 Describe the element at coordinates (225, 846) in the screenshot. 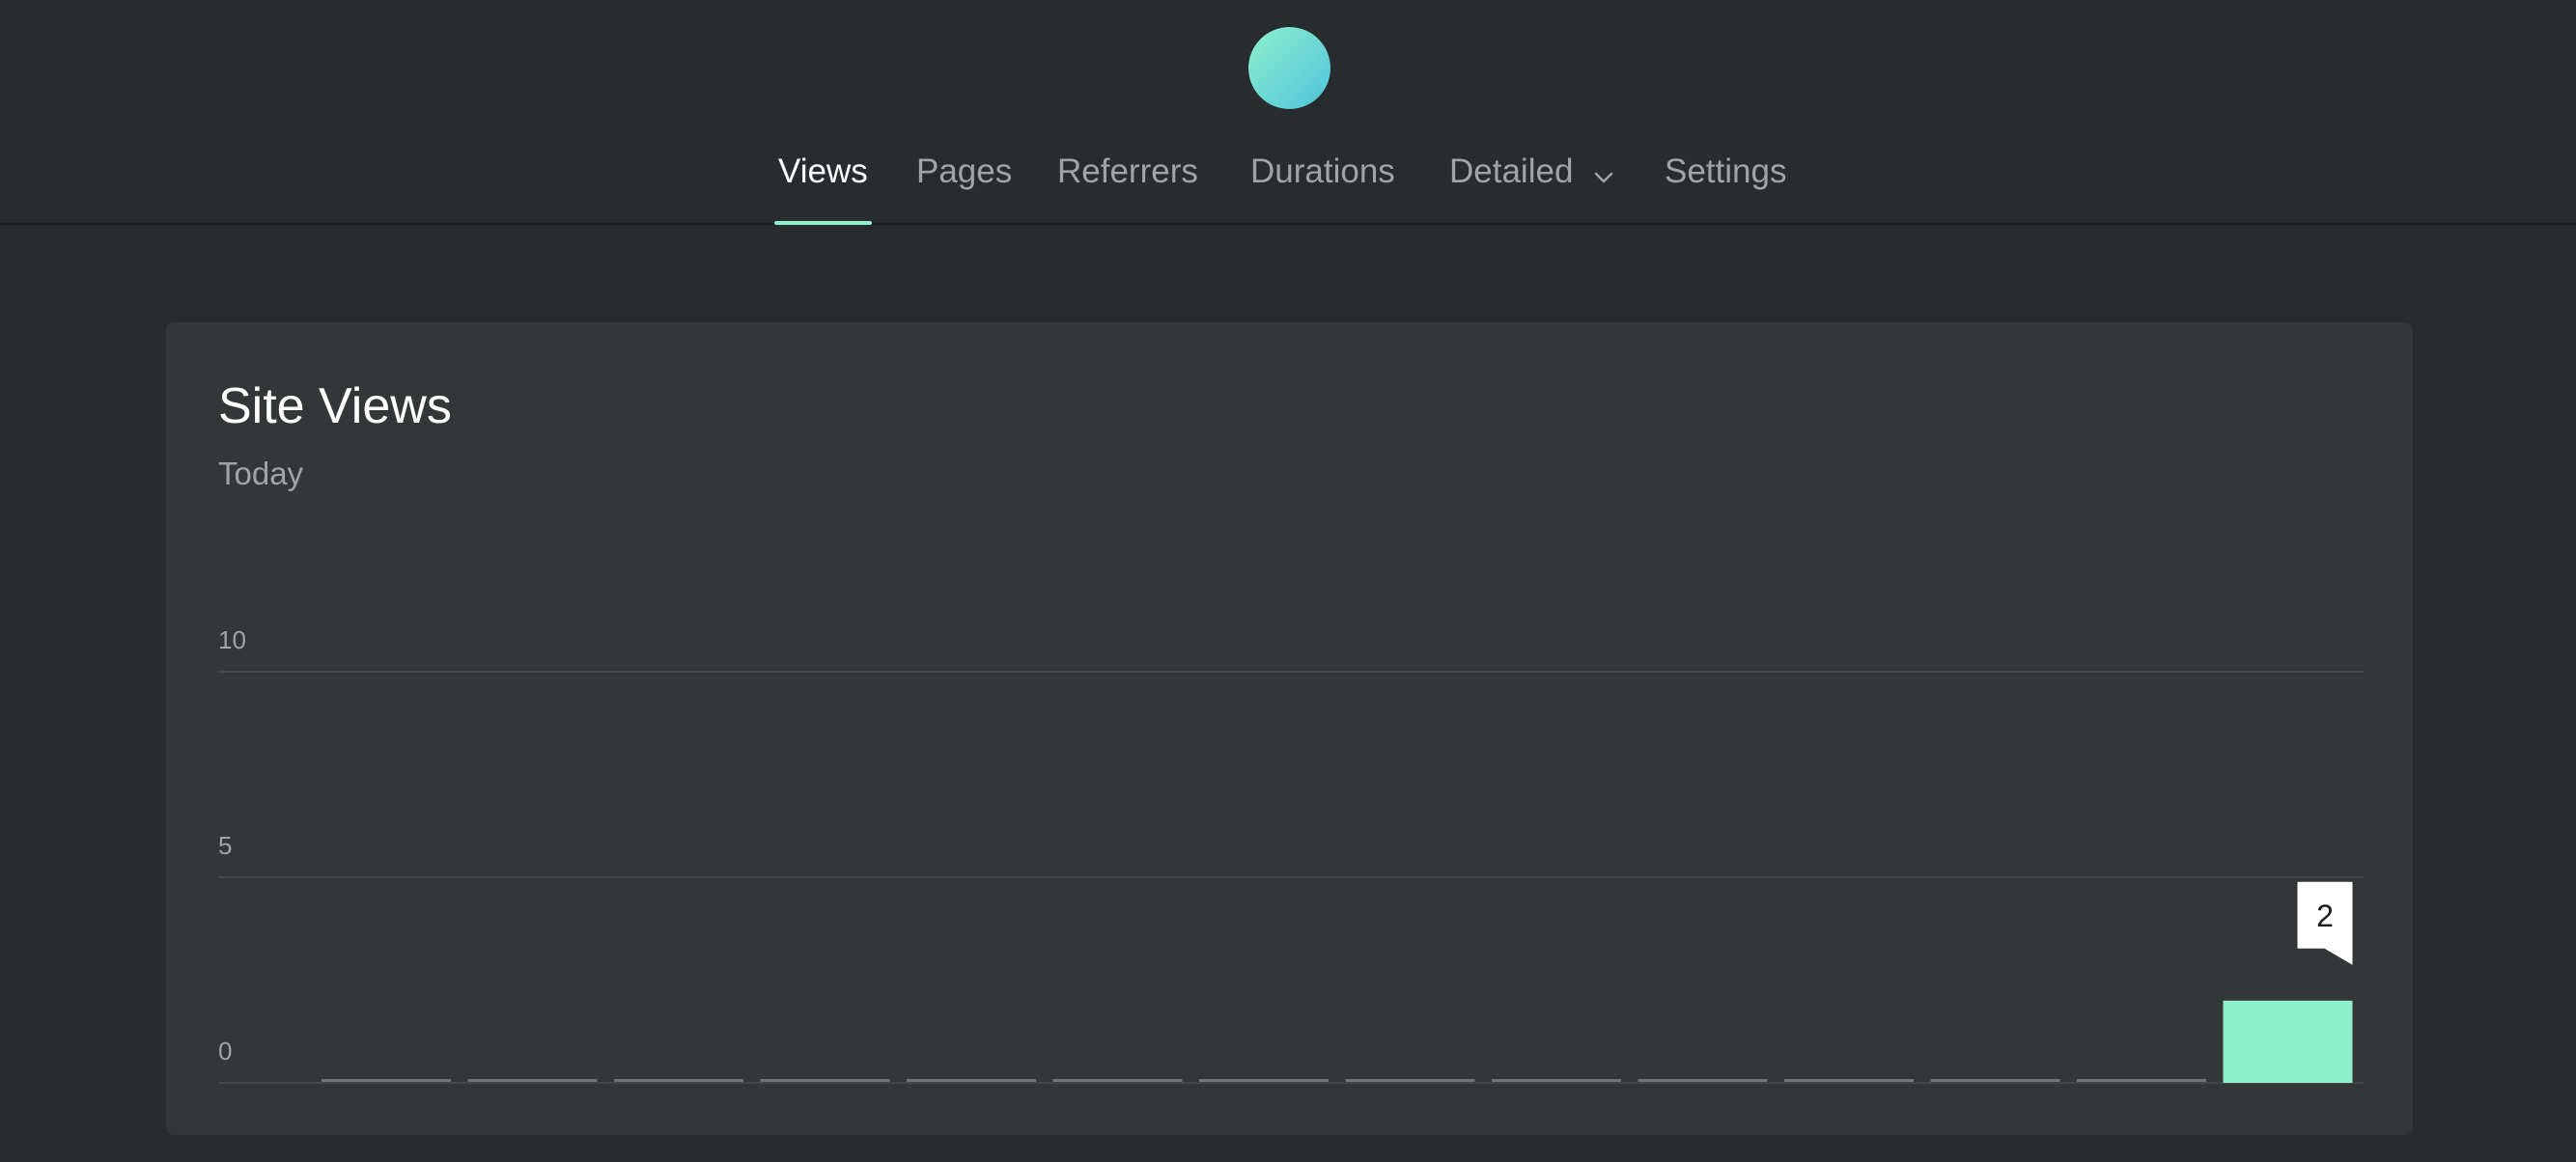

I see `y-tick-label-5: 5` at that location.